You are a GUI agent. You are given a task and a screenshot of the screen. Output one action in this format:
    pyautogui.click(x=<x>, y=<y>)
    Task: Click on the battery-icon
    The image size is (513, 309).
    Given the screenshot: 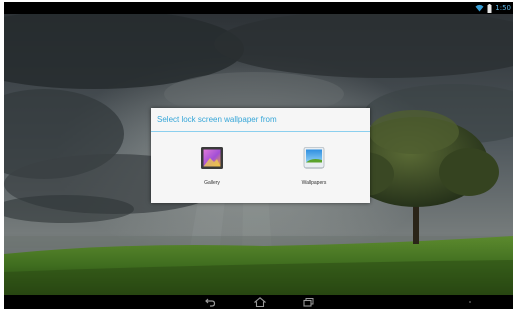 What is the action you would take?
    pyautogui.click(x=489, y=8)
    